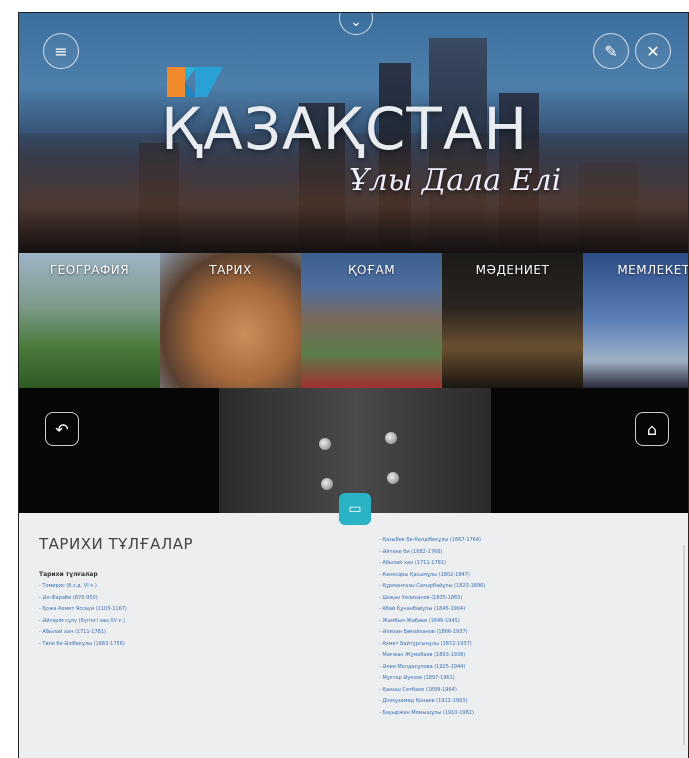 This screenshot has height=758, width=689. I want to click on kz-logo, so click(195, 82).